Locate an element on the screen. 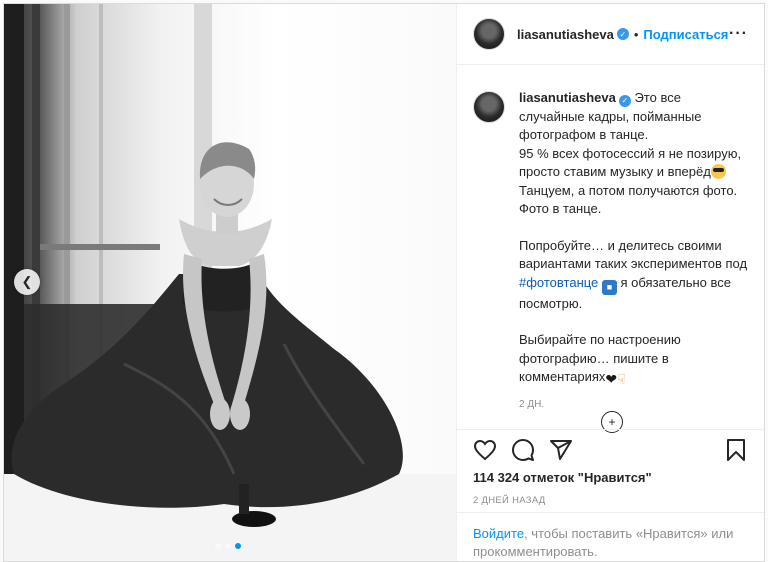  blue-square-emoji-icon: ■ is located at coordinates (609, 287).